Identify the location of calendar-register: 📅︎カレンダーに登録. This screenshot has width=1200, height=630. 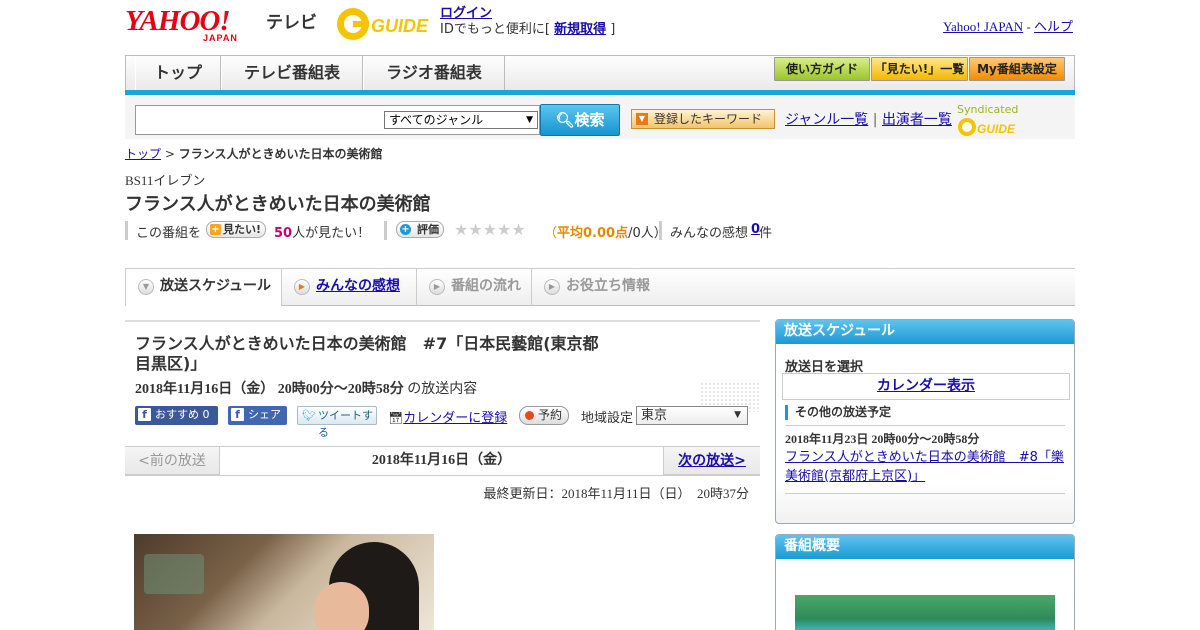
(447, 416).